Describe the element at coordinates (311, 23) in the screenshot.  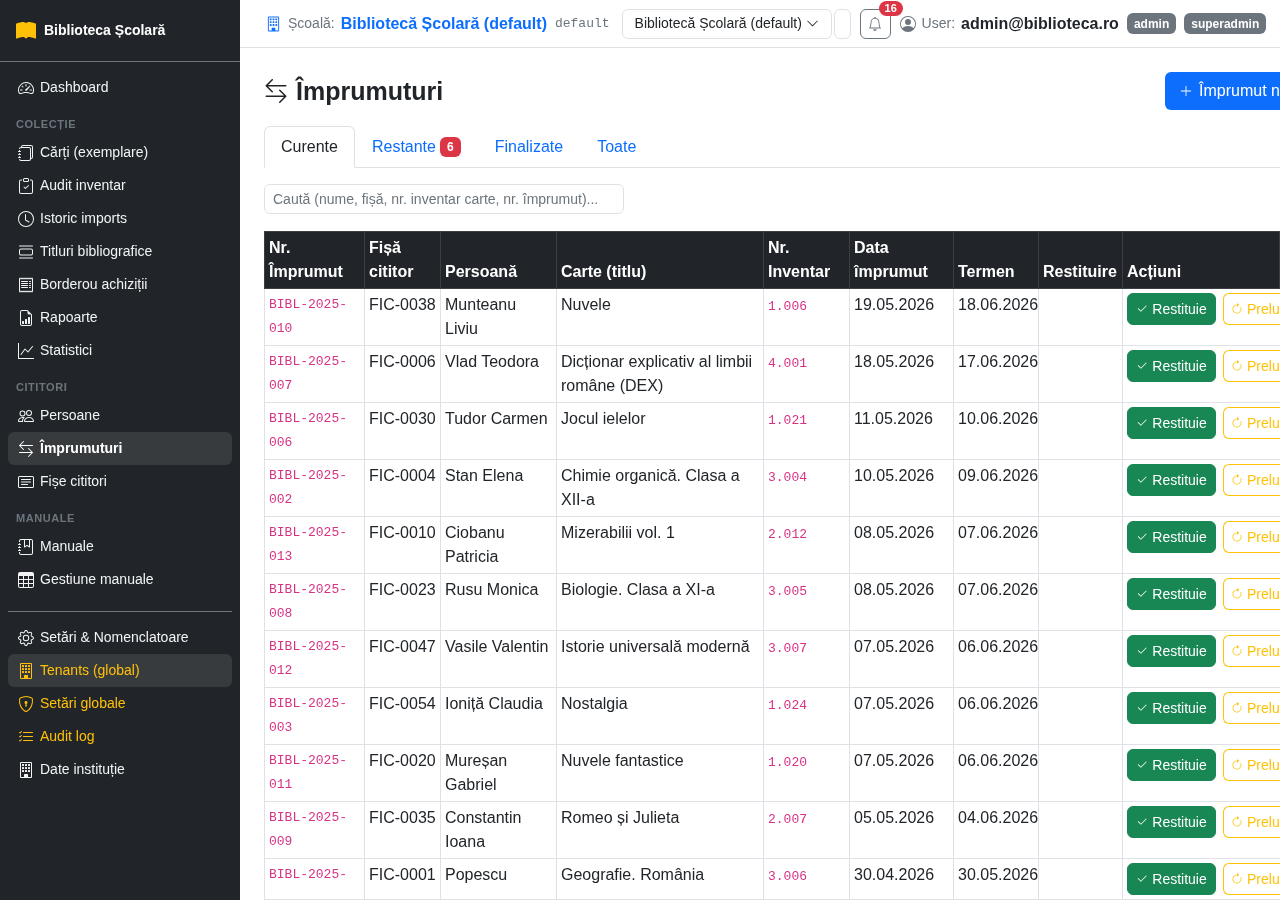
I see `school-label: Școală:` at that location.